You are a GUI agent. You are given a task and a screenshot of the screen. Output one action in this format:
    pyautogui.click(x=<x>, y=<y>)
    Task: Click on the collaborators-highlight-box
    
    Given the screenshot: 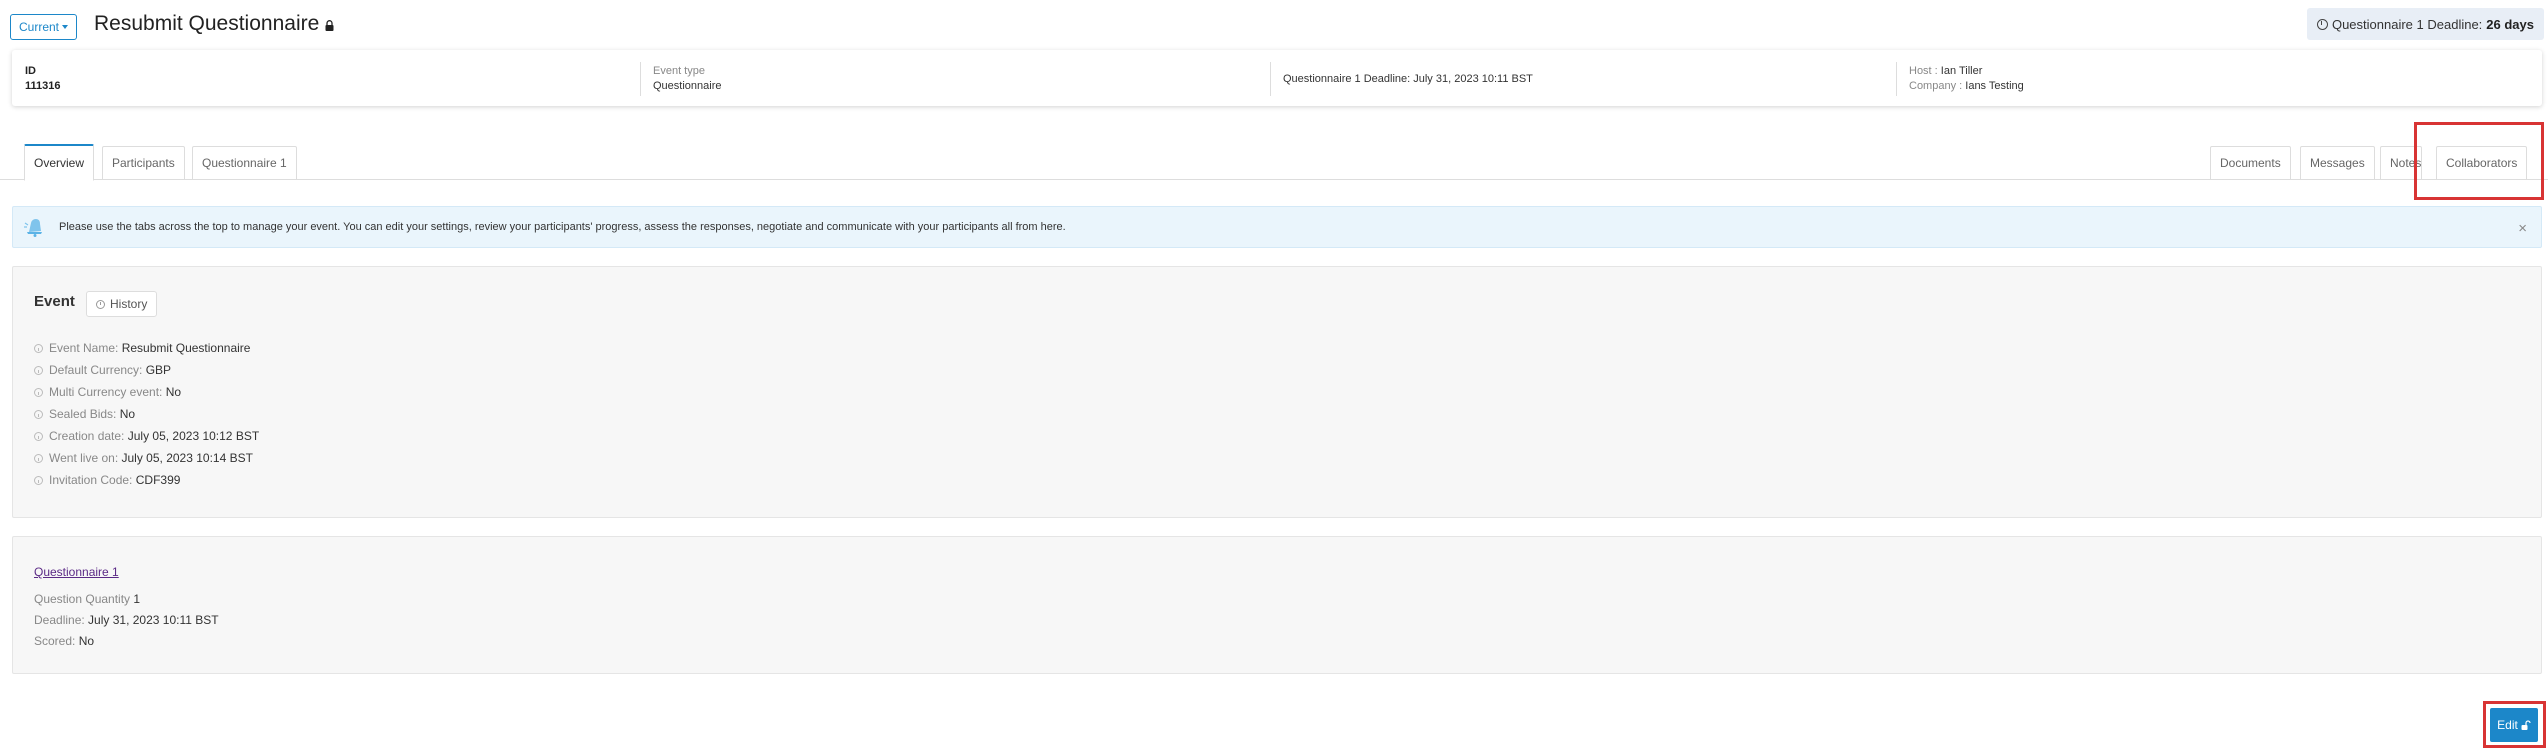 What is the action you would take?
    pyautogui.click(x=2479, y=161)
    